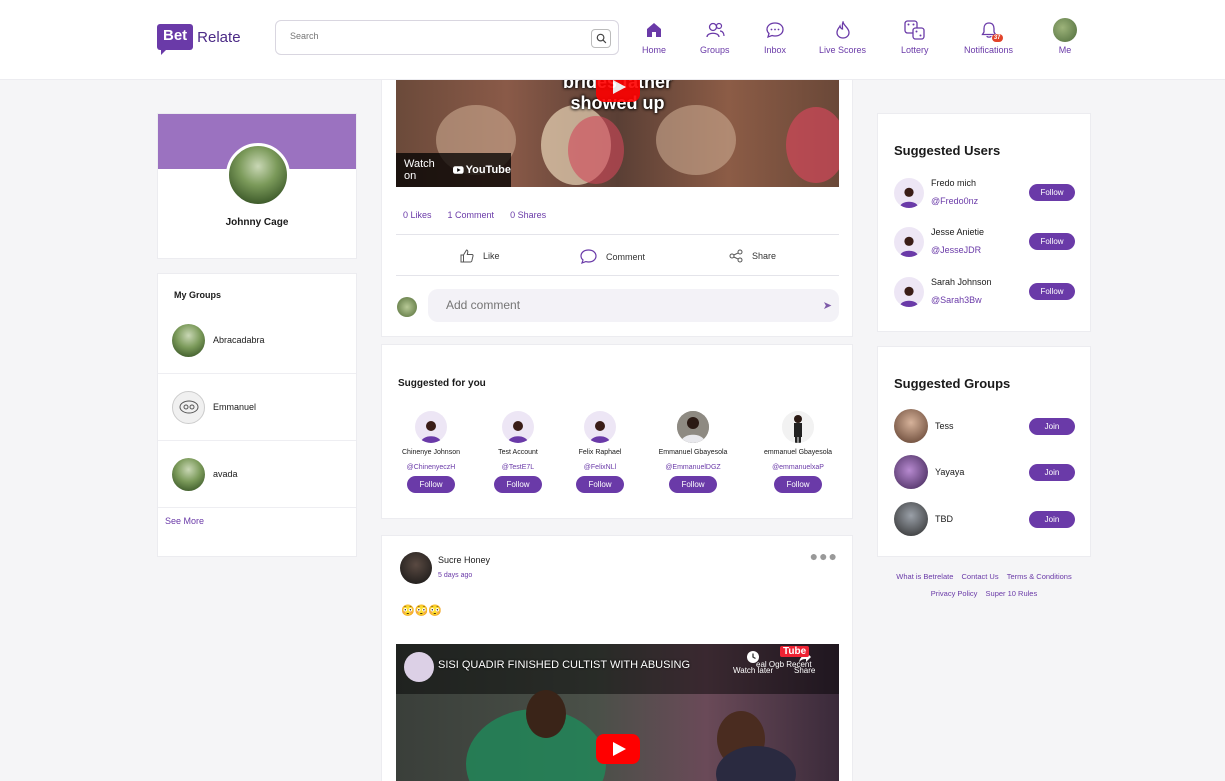  I want to click on comment-button: Comment, so click(612, 256).